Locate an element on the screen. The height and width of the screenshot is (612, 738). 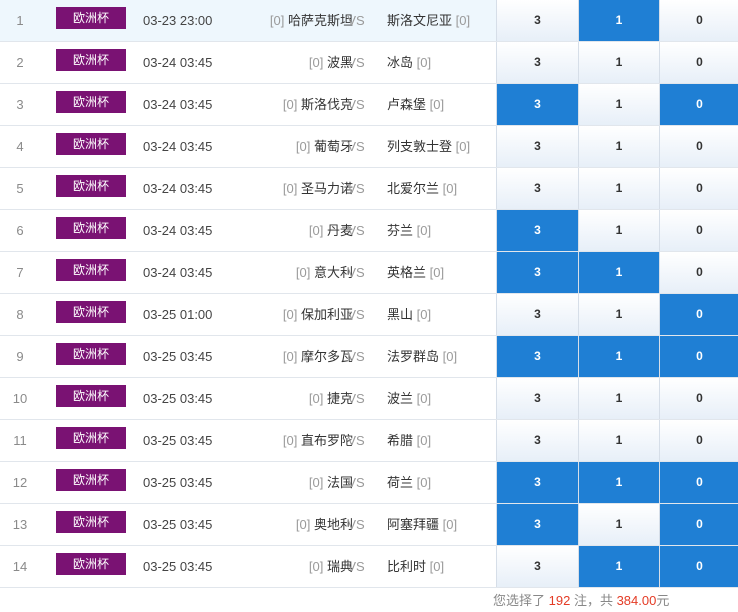
match-time: 03-23 23:00 is located at coordinates (178, 20).